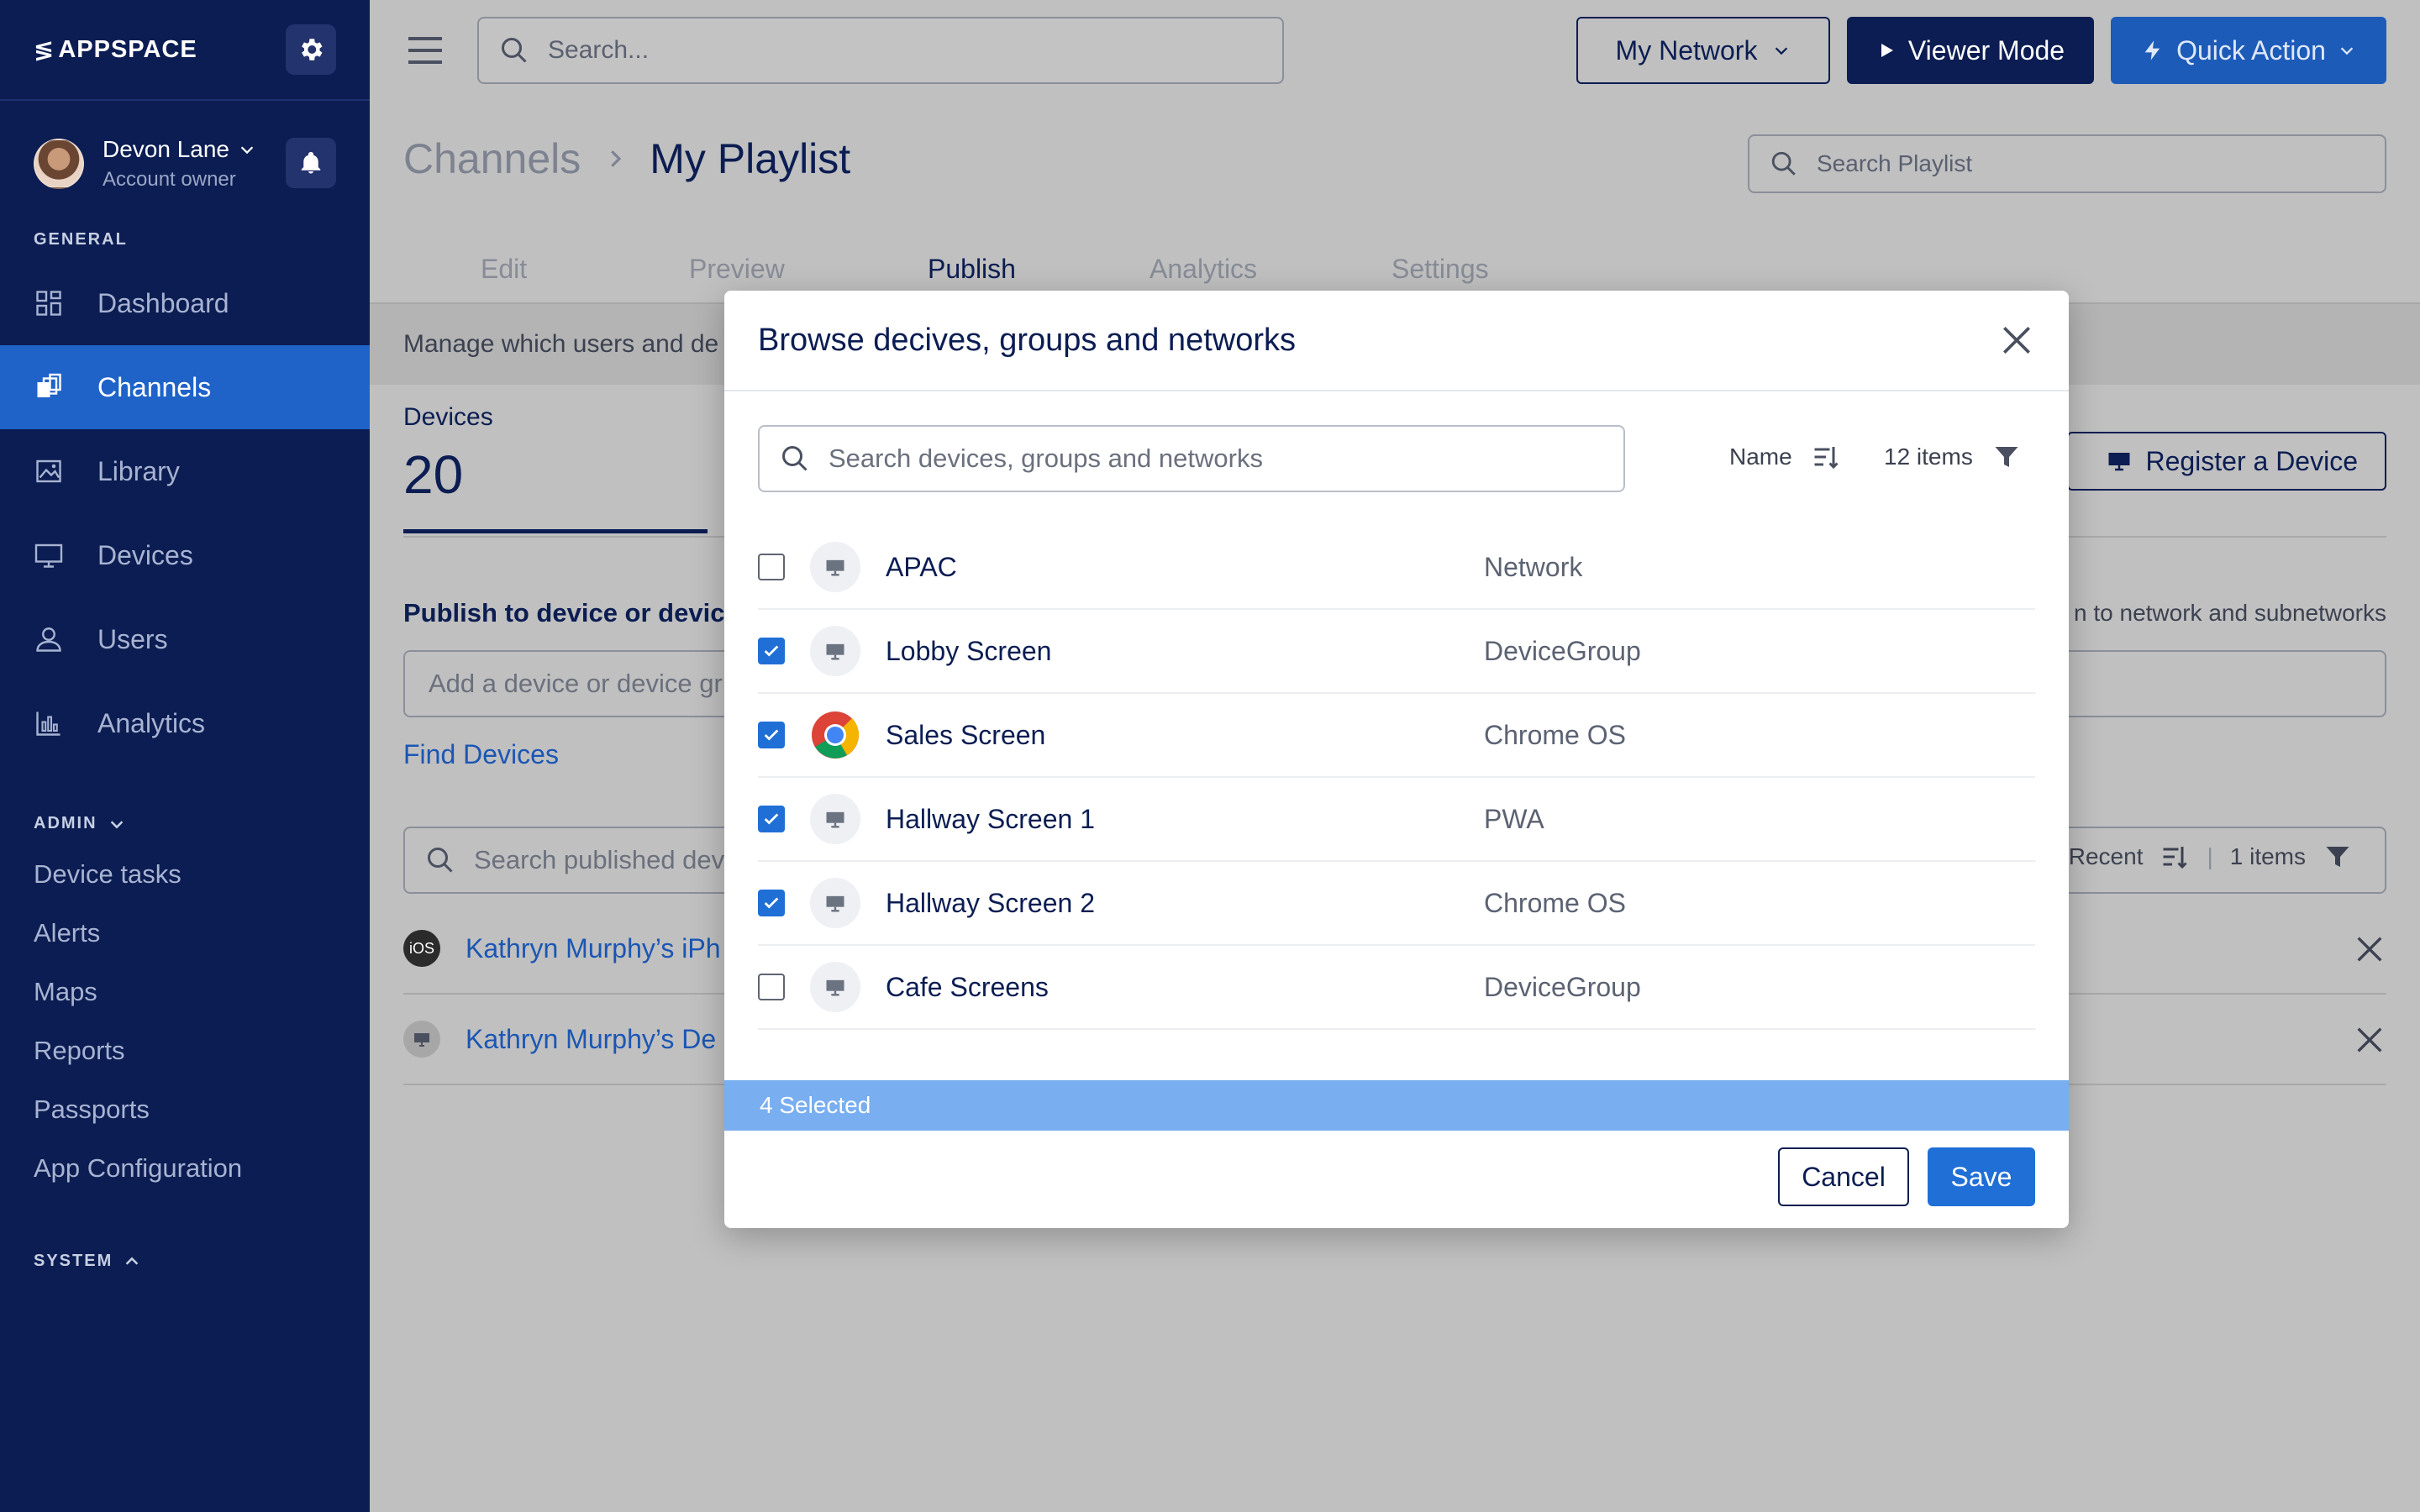 The height and width of the screenshot is (1512, 2420). I want to click on admin-section-toggle: ADMIN, so click(185, 823).